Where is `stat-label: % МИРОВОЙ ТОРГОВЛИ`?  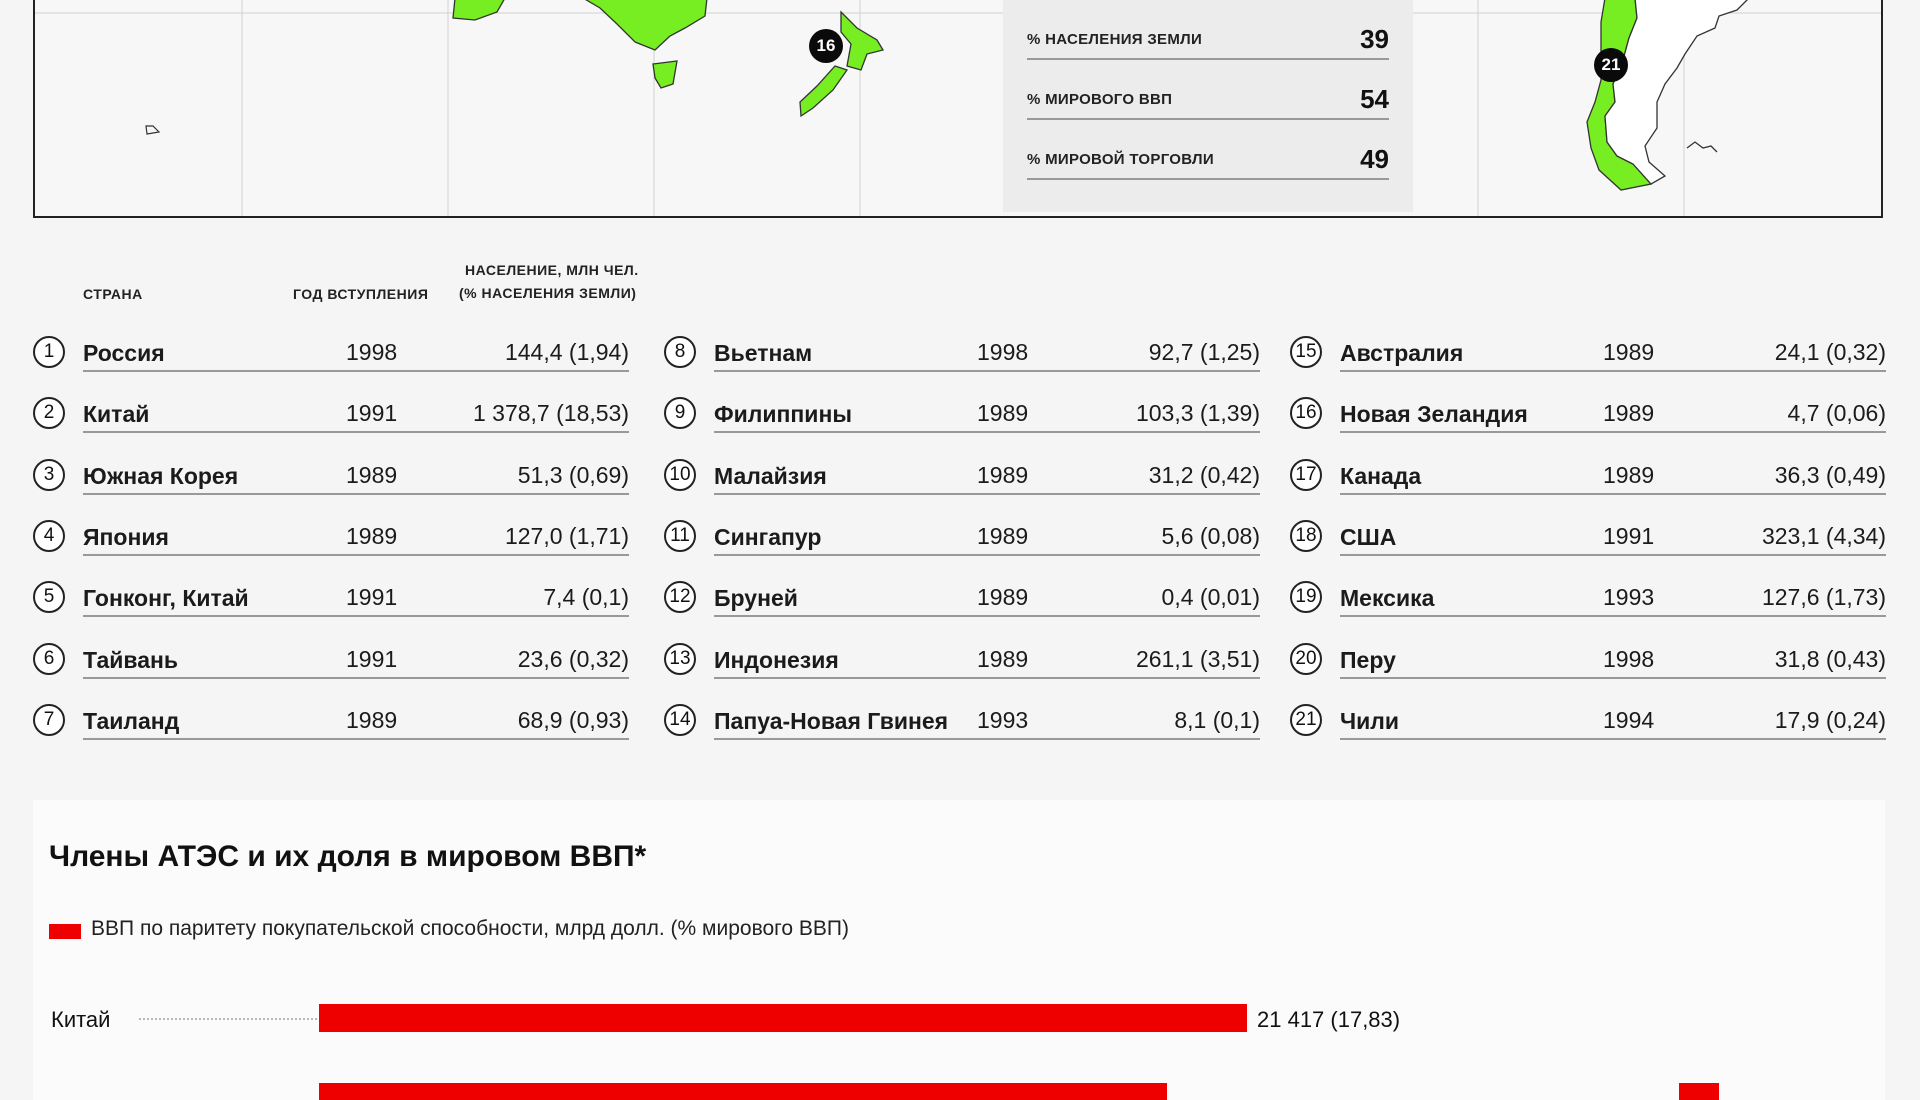
stat-label: % МИРОВОЙ ТОРГОВЛИ is located at coordinates (1120, 159).